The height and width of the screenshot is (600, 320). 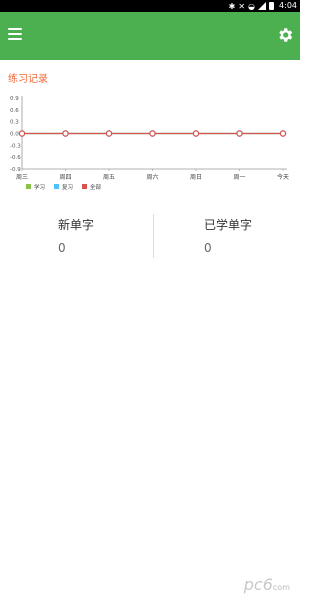 I want to click on y-tick-label: 0.9, so click(x=14, y=99).